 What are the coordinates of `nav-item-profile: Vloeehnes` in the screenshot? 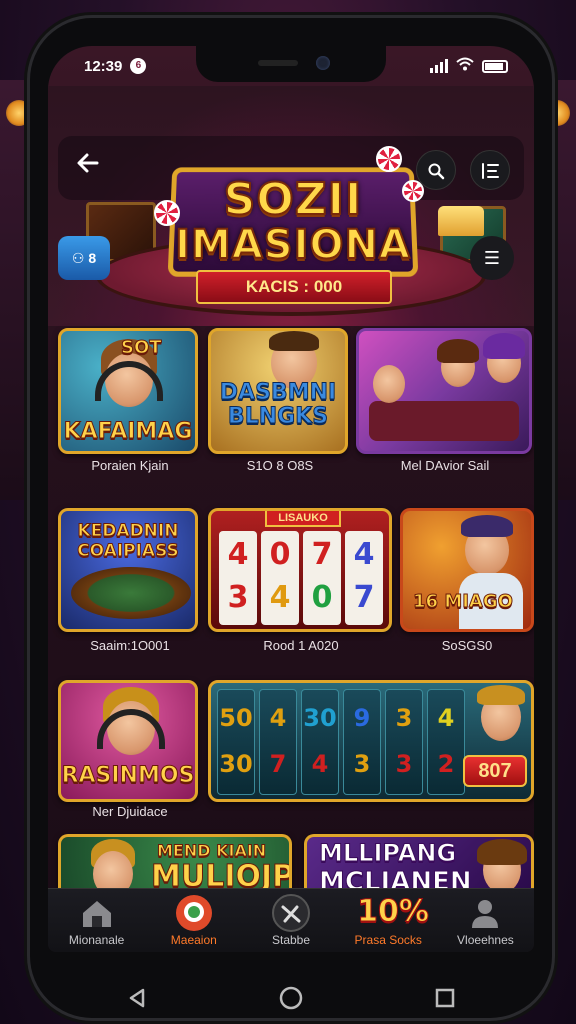 It's located at (485, 920).